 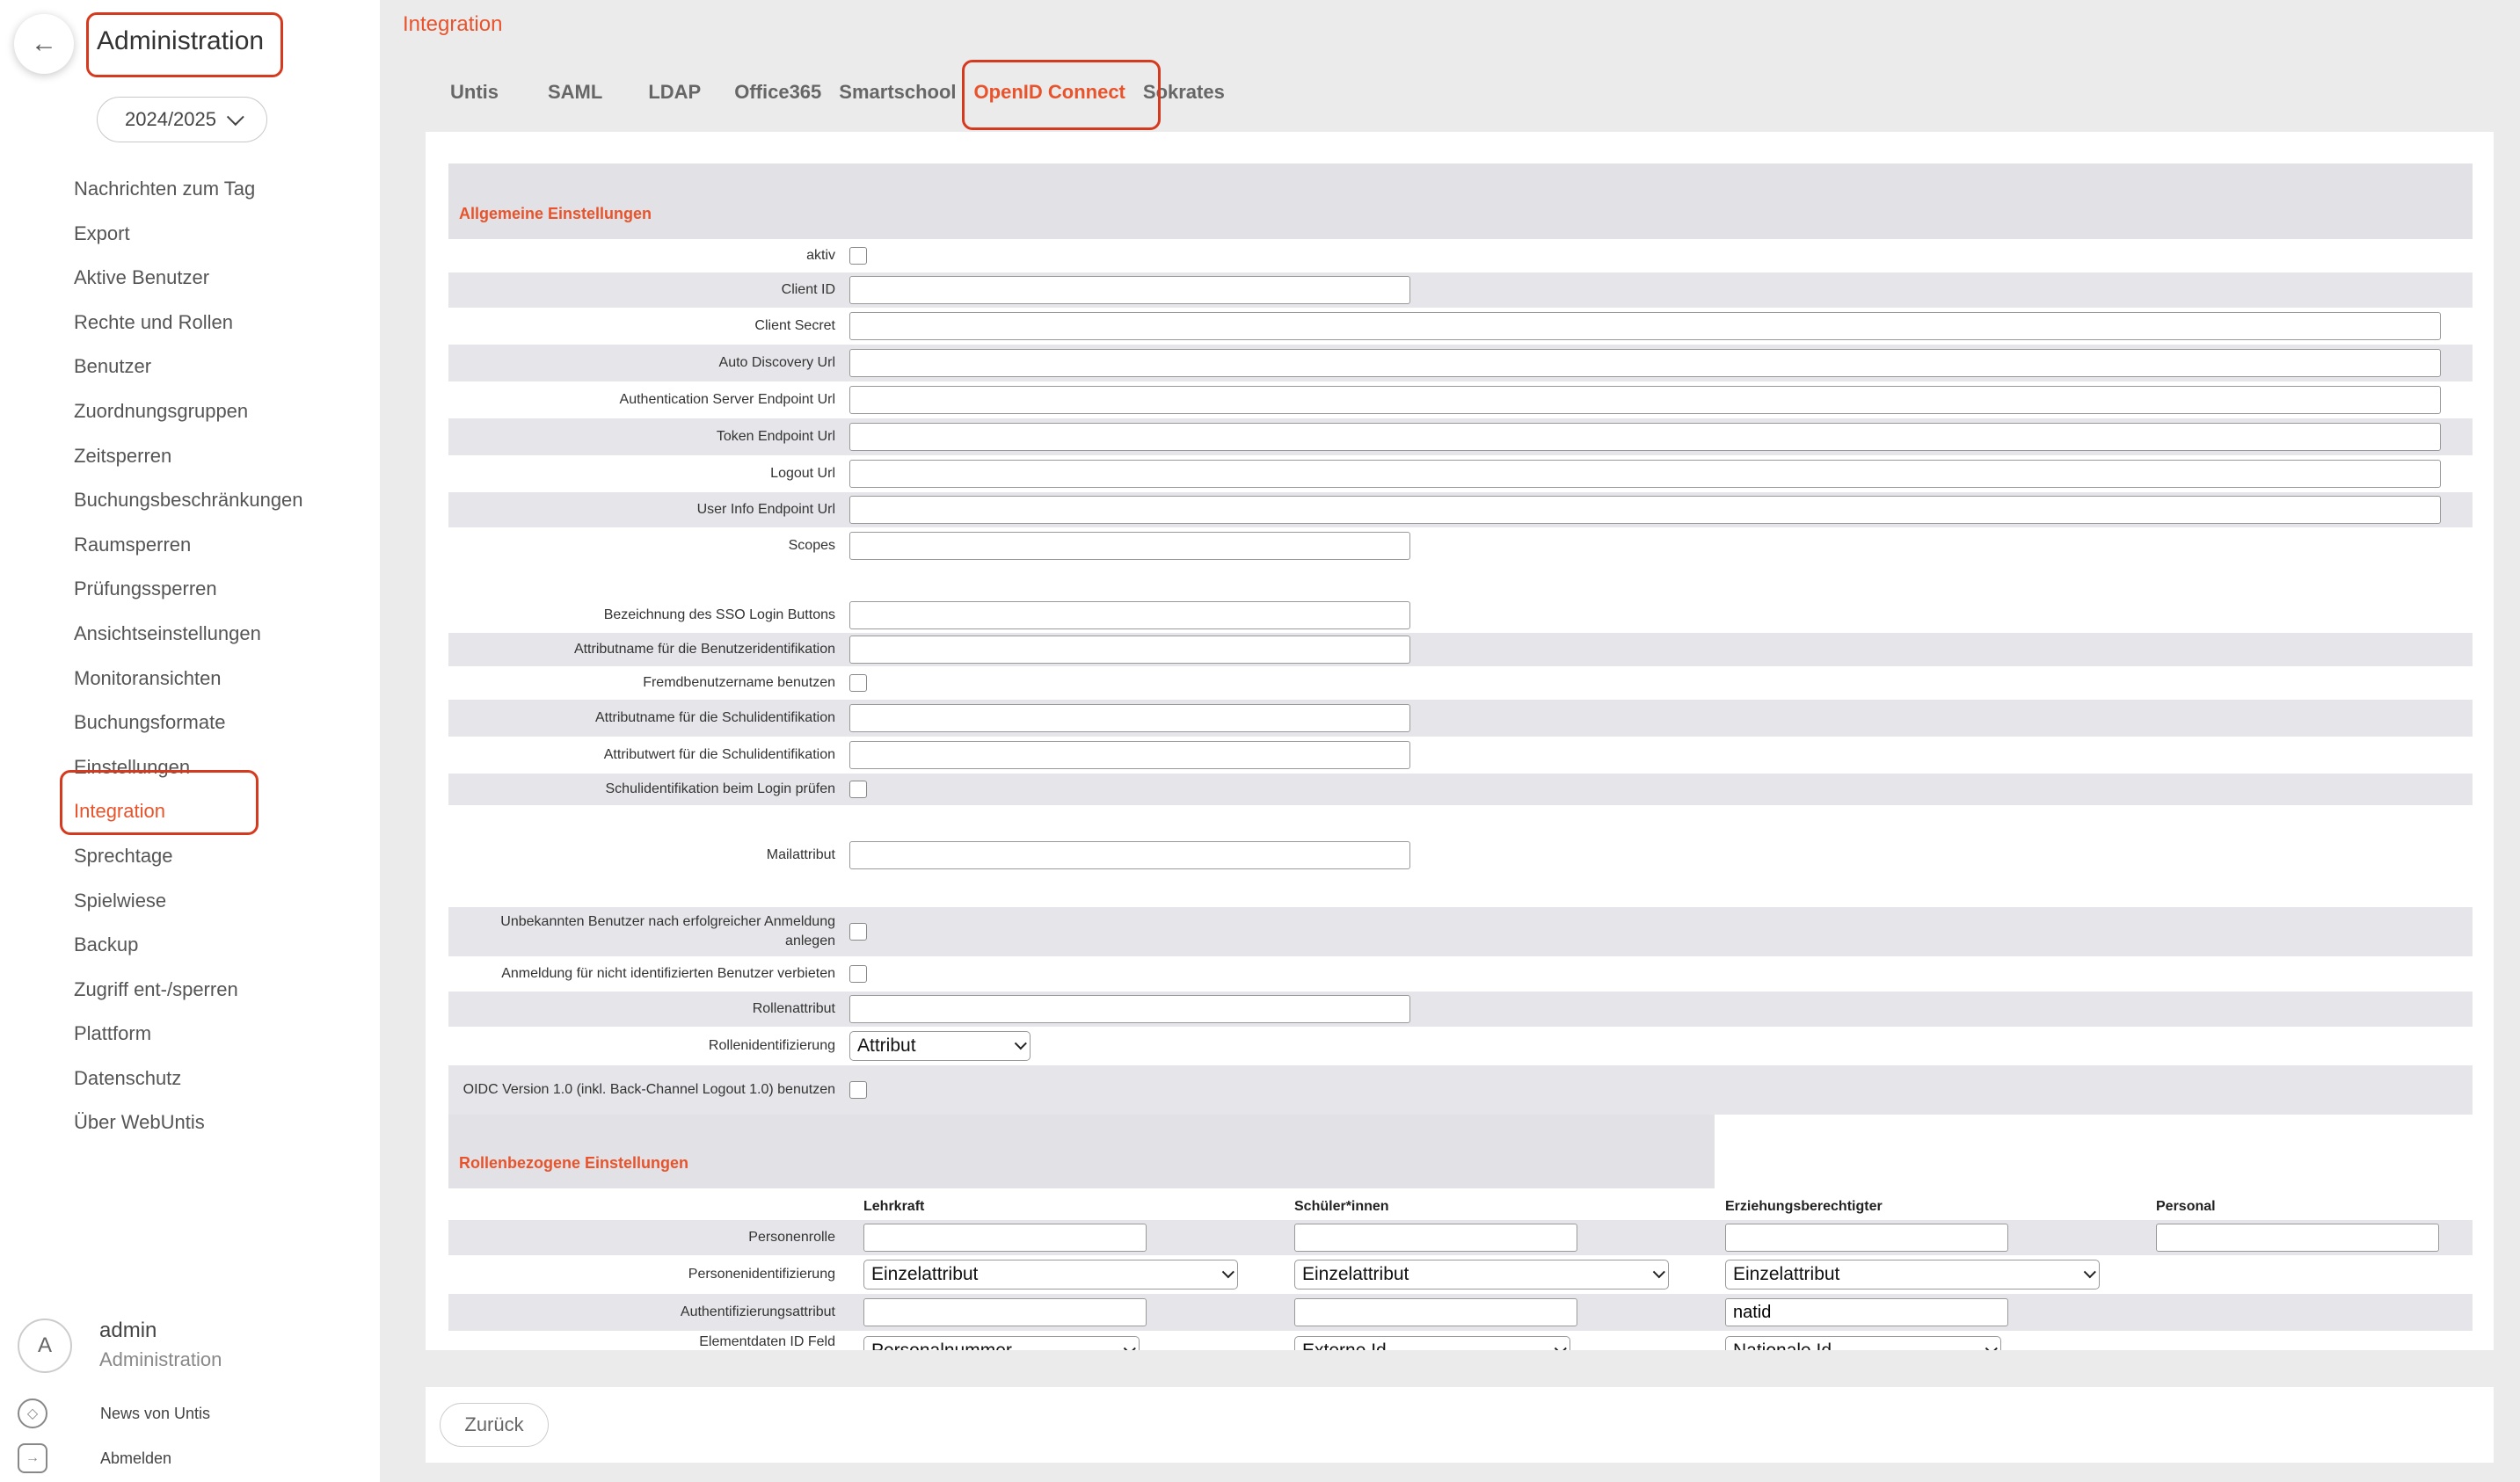 What do you see at coordinates (894, 1206) in the screenshot?
I see `col-lehrkraft: Lehrkraft` at bounding box center [894, 1206].